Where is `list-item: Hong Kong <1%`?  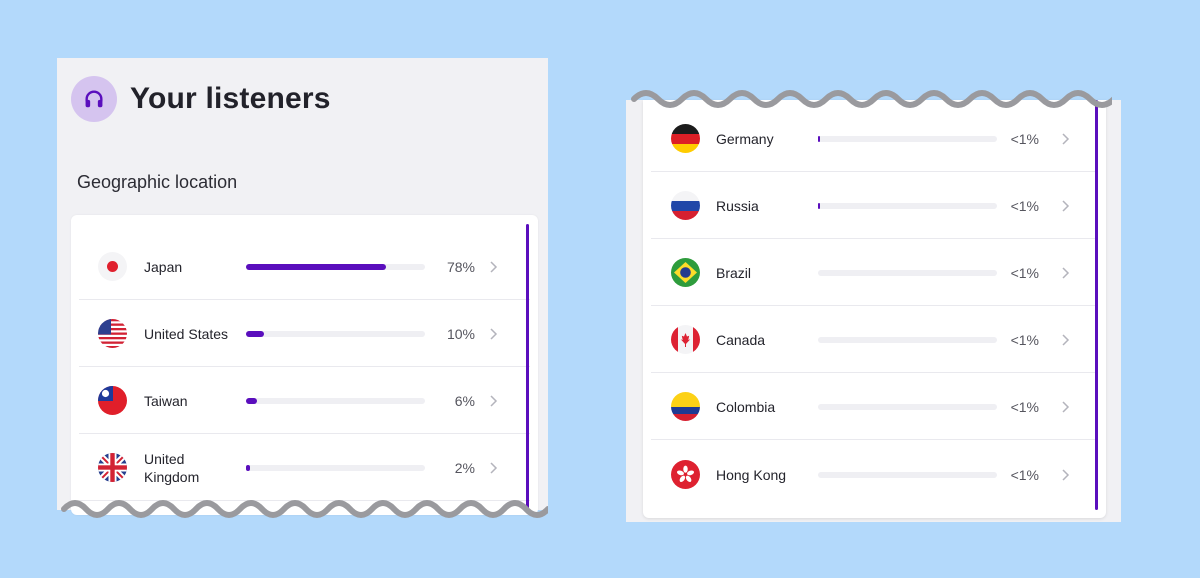 list-item: Hong Kong <1% is located at coordinates (874, 475).